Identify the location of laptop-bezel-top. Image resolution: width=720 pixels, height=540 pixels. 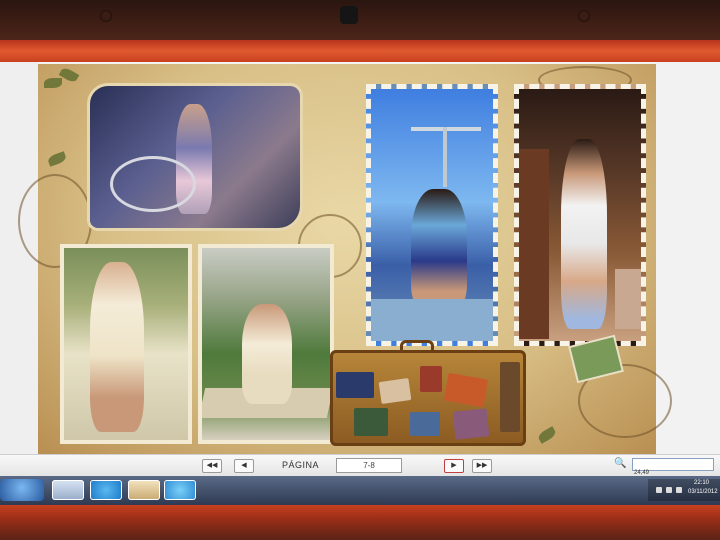
(360, 31).